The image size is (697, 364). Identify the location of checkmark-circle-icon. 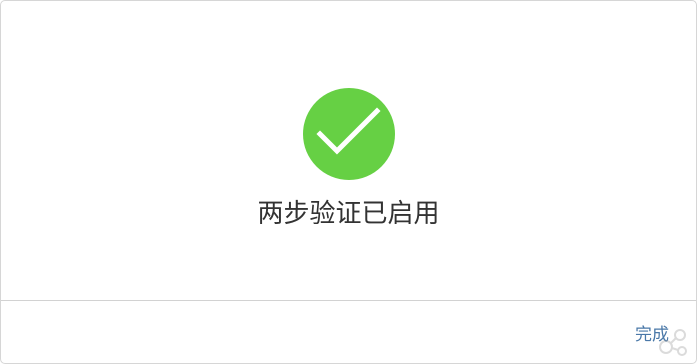
(349, 134).